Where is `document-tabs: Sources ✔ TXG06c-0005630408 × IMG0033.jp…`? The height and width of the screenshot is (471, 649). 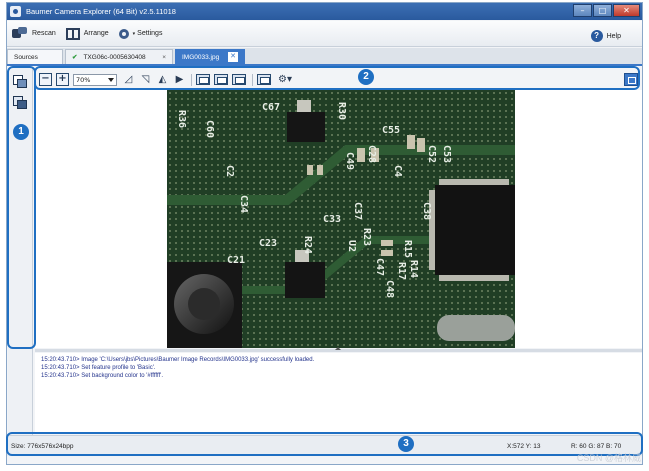 document-tabs: Sources ✔ TXG06c-0005630408 × IMG0033.jp… is located at coordinates (324, 57).